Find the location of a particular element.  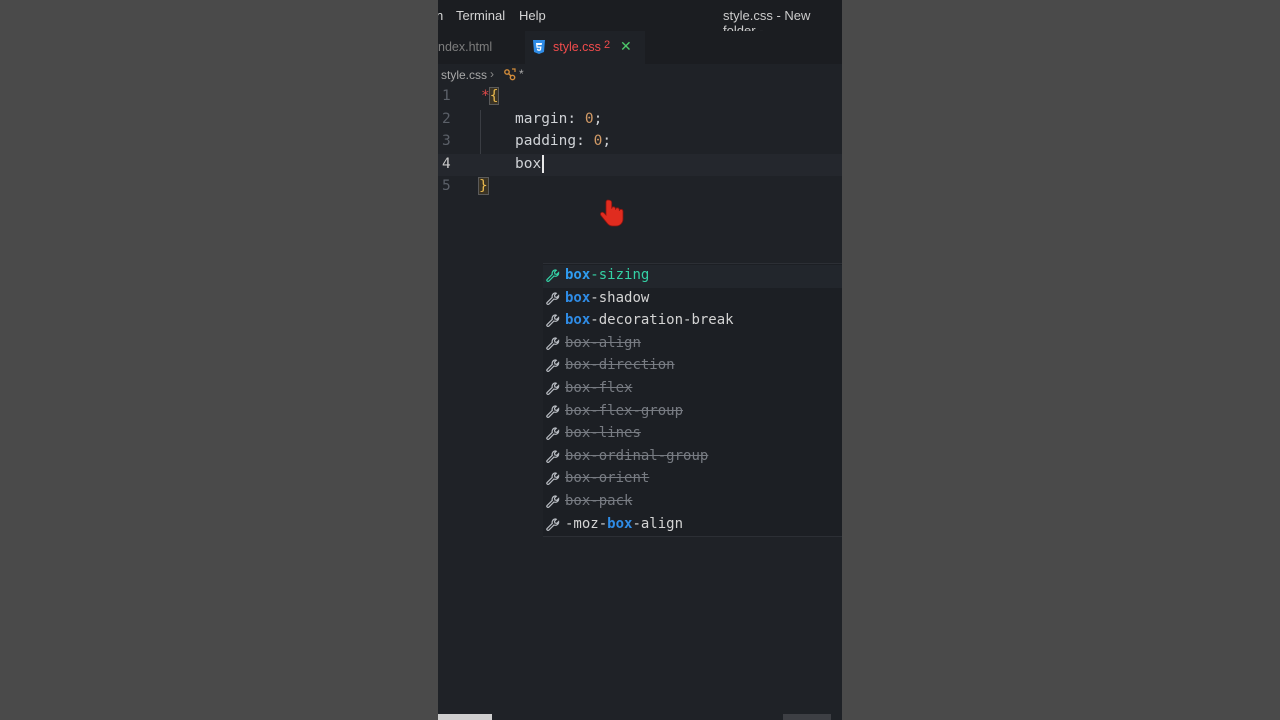

code-token: padding: is located at coordinates (554, 141).